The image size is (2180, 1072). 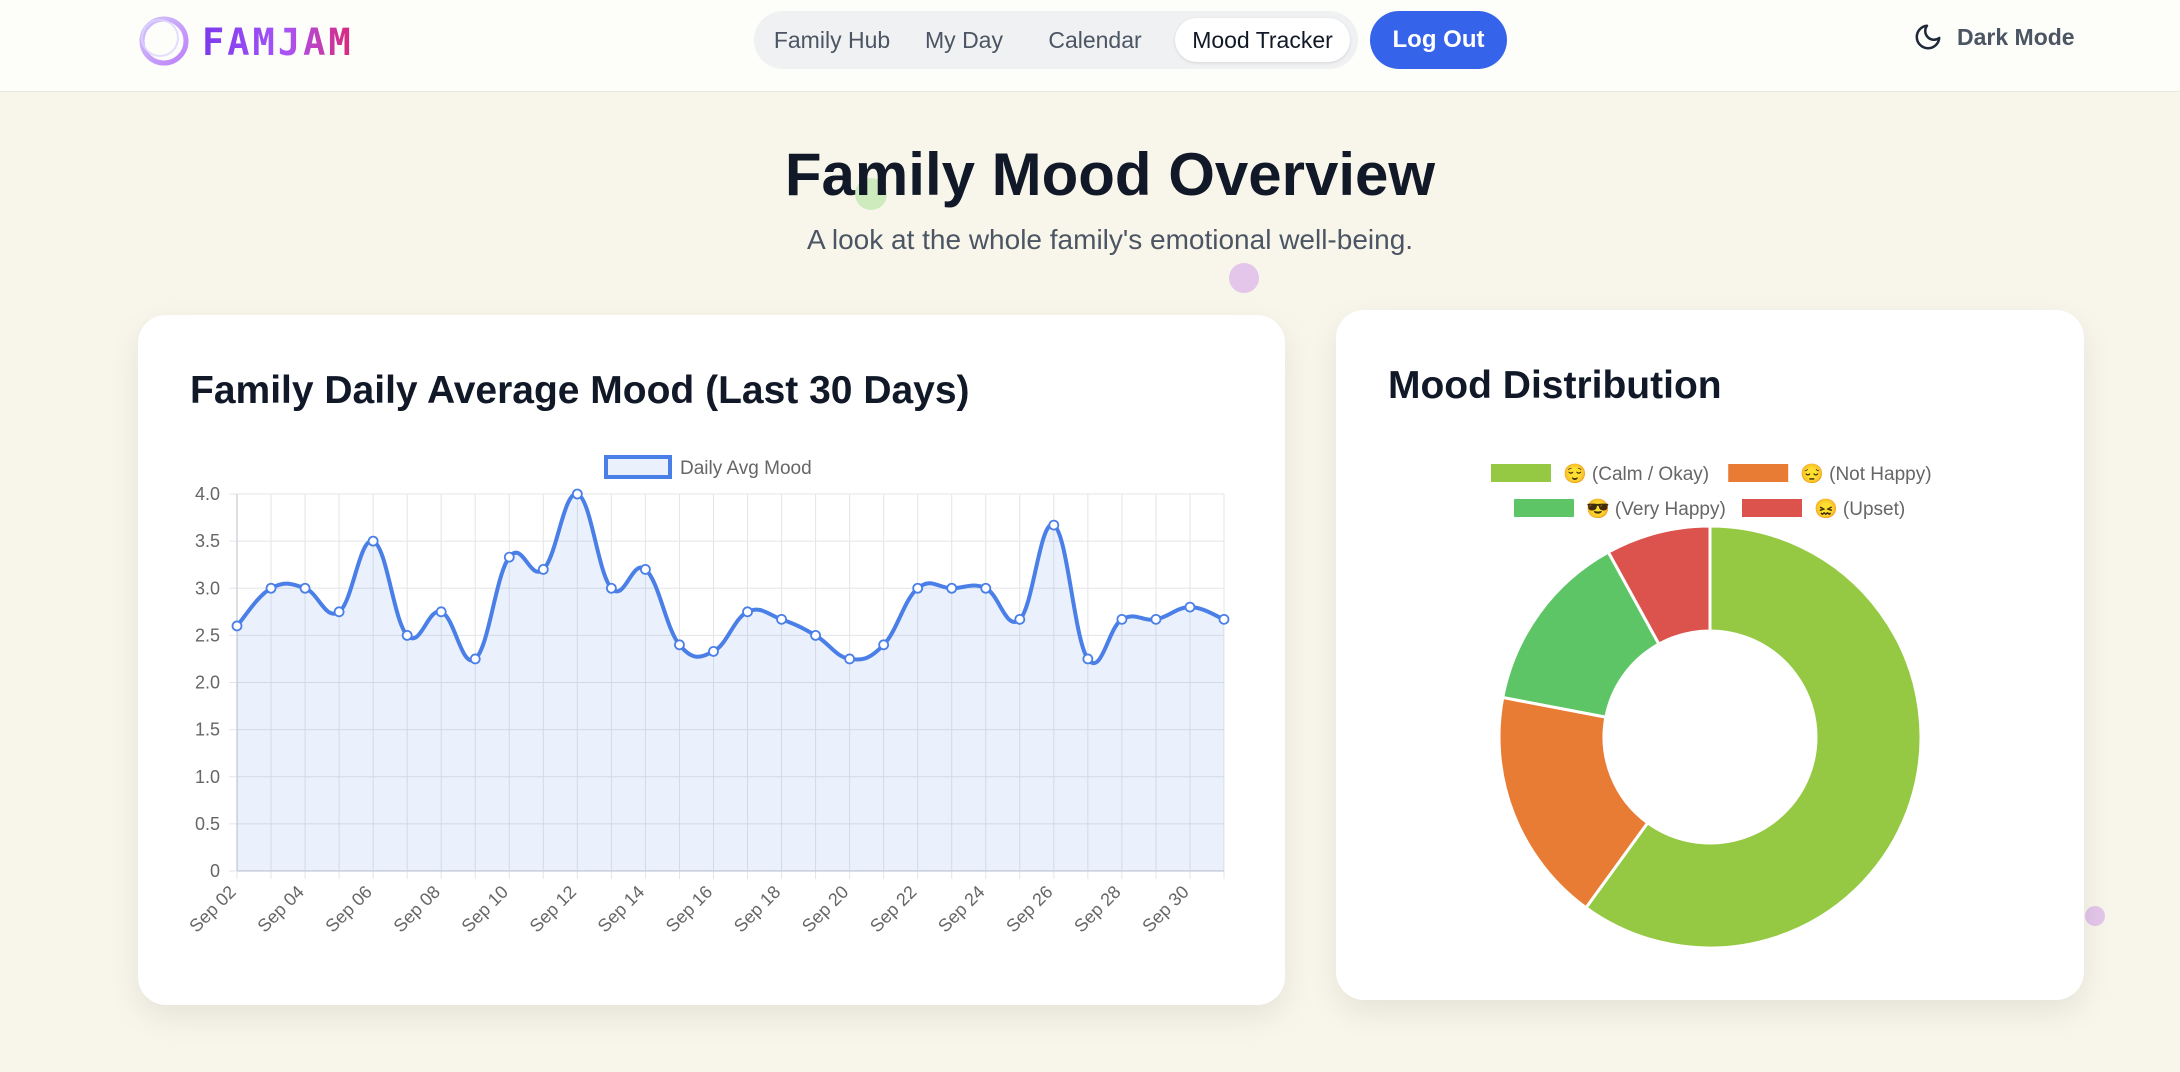 I want to click on y-tick-label: 3.5, so click(x=207, y=541).